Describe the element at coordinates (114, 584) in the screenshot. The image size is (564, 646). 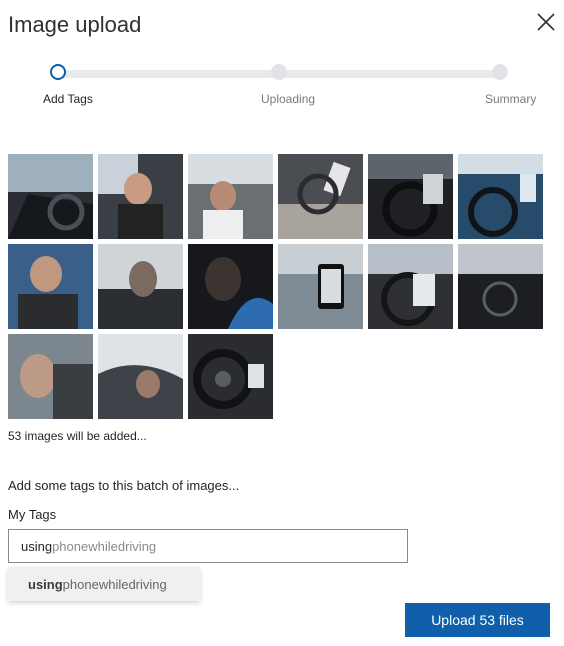
I see `suggestion-rest-text: phonewhiledriving` at that location.